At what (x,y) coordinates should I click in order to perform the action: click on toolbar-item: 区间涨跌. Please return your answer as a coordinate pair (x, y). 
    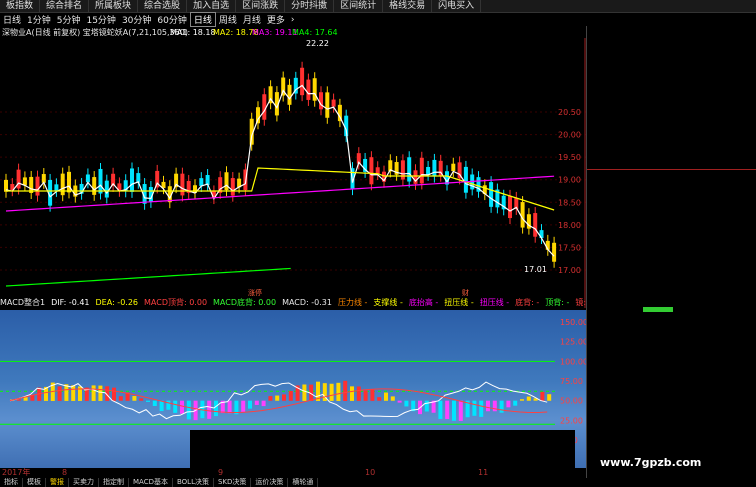
    Looking at the image, I should click on (261, 6).